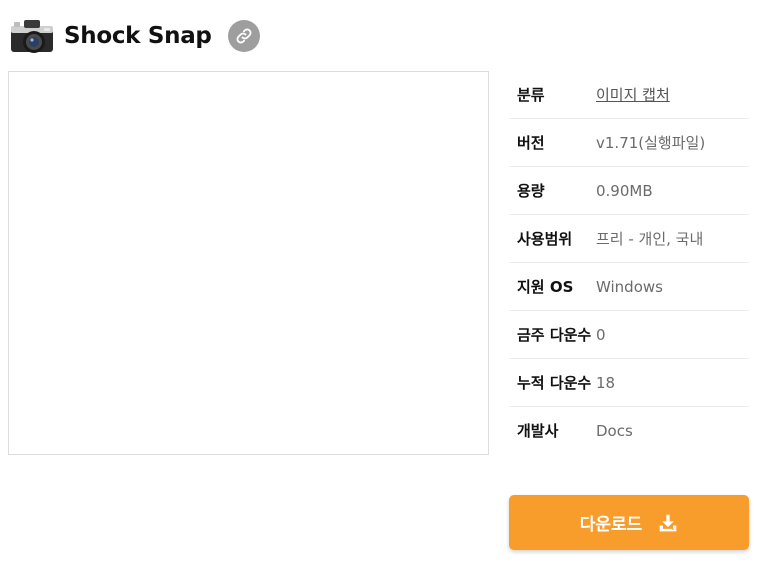  What do you see at coordinates (611, 525) in the screenshot?
I see `download-label: 다운로드` at bounding box center [611, 525].